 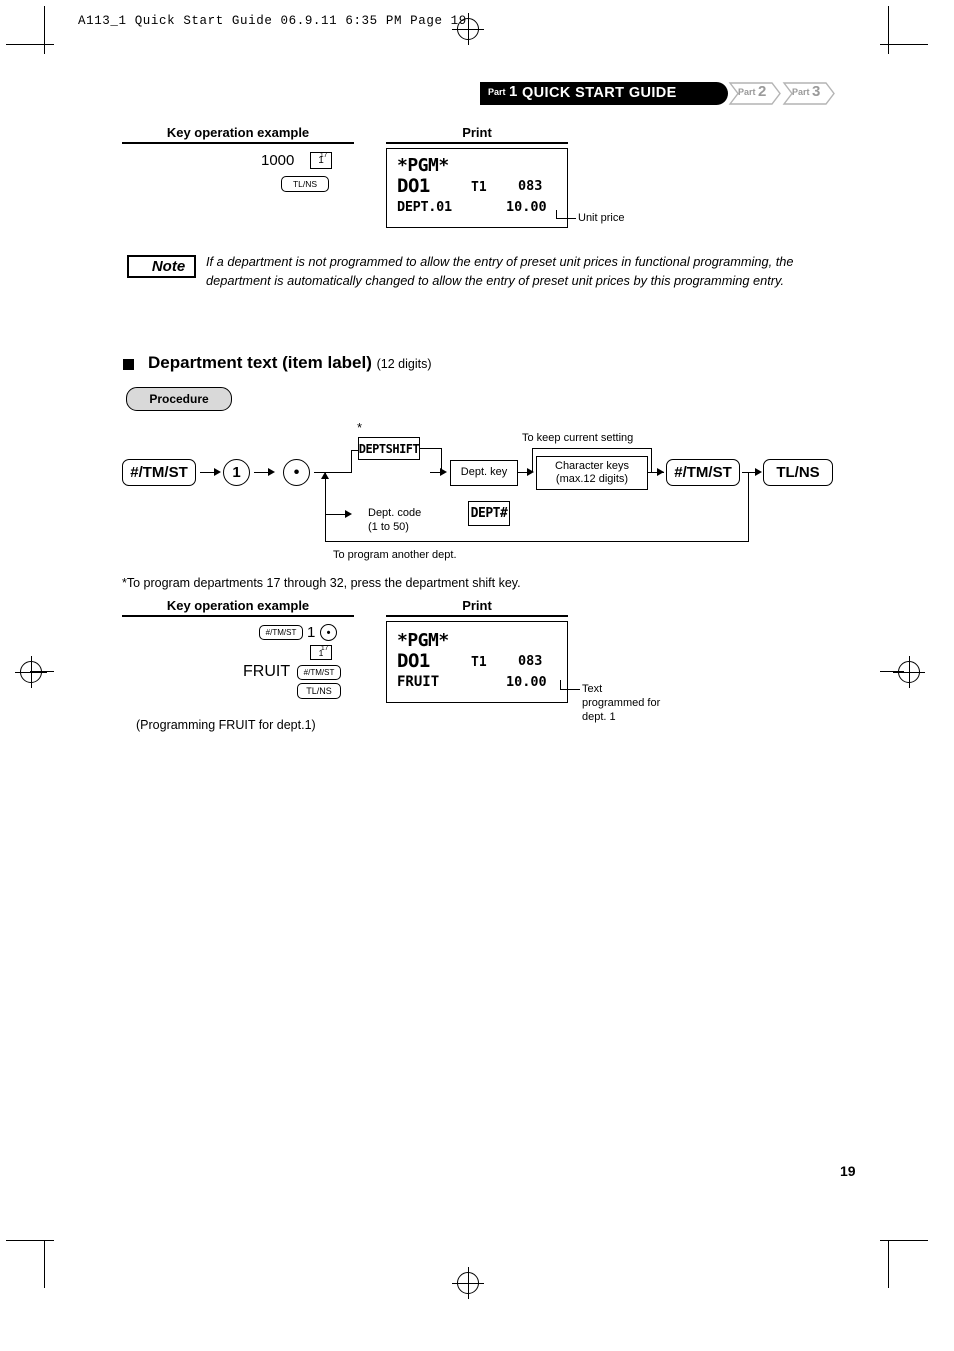 I want to click on flow-label-keep-setting: To keep current setting, so click(x=578, y=438).